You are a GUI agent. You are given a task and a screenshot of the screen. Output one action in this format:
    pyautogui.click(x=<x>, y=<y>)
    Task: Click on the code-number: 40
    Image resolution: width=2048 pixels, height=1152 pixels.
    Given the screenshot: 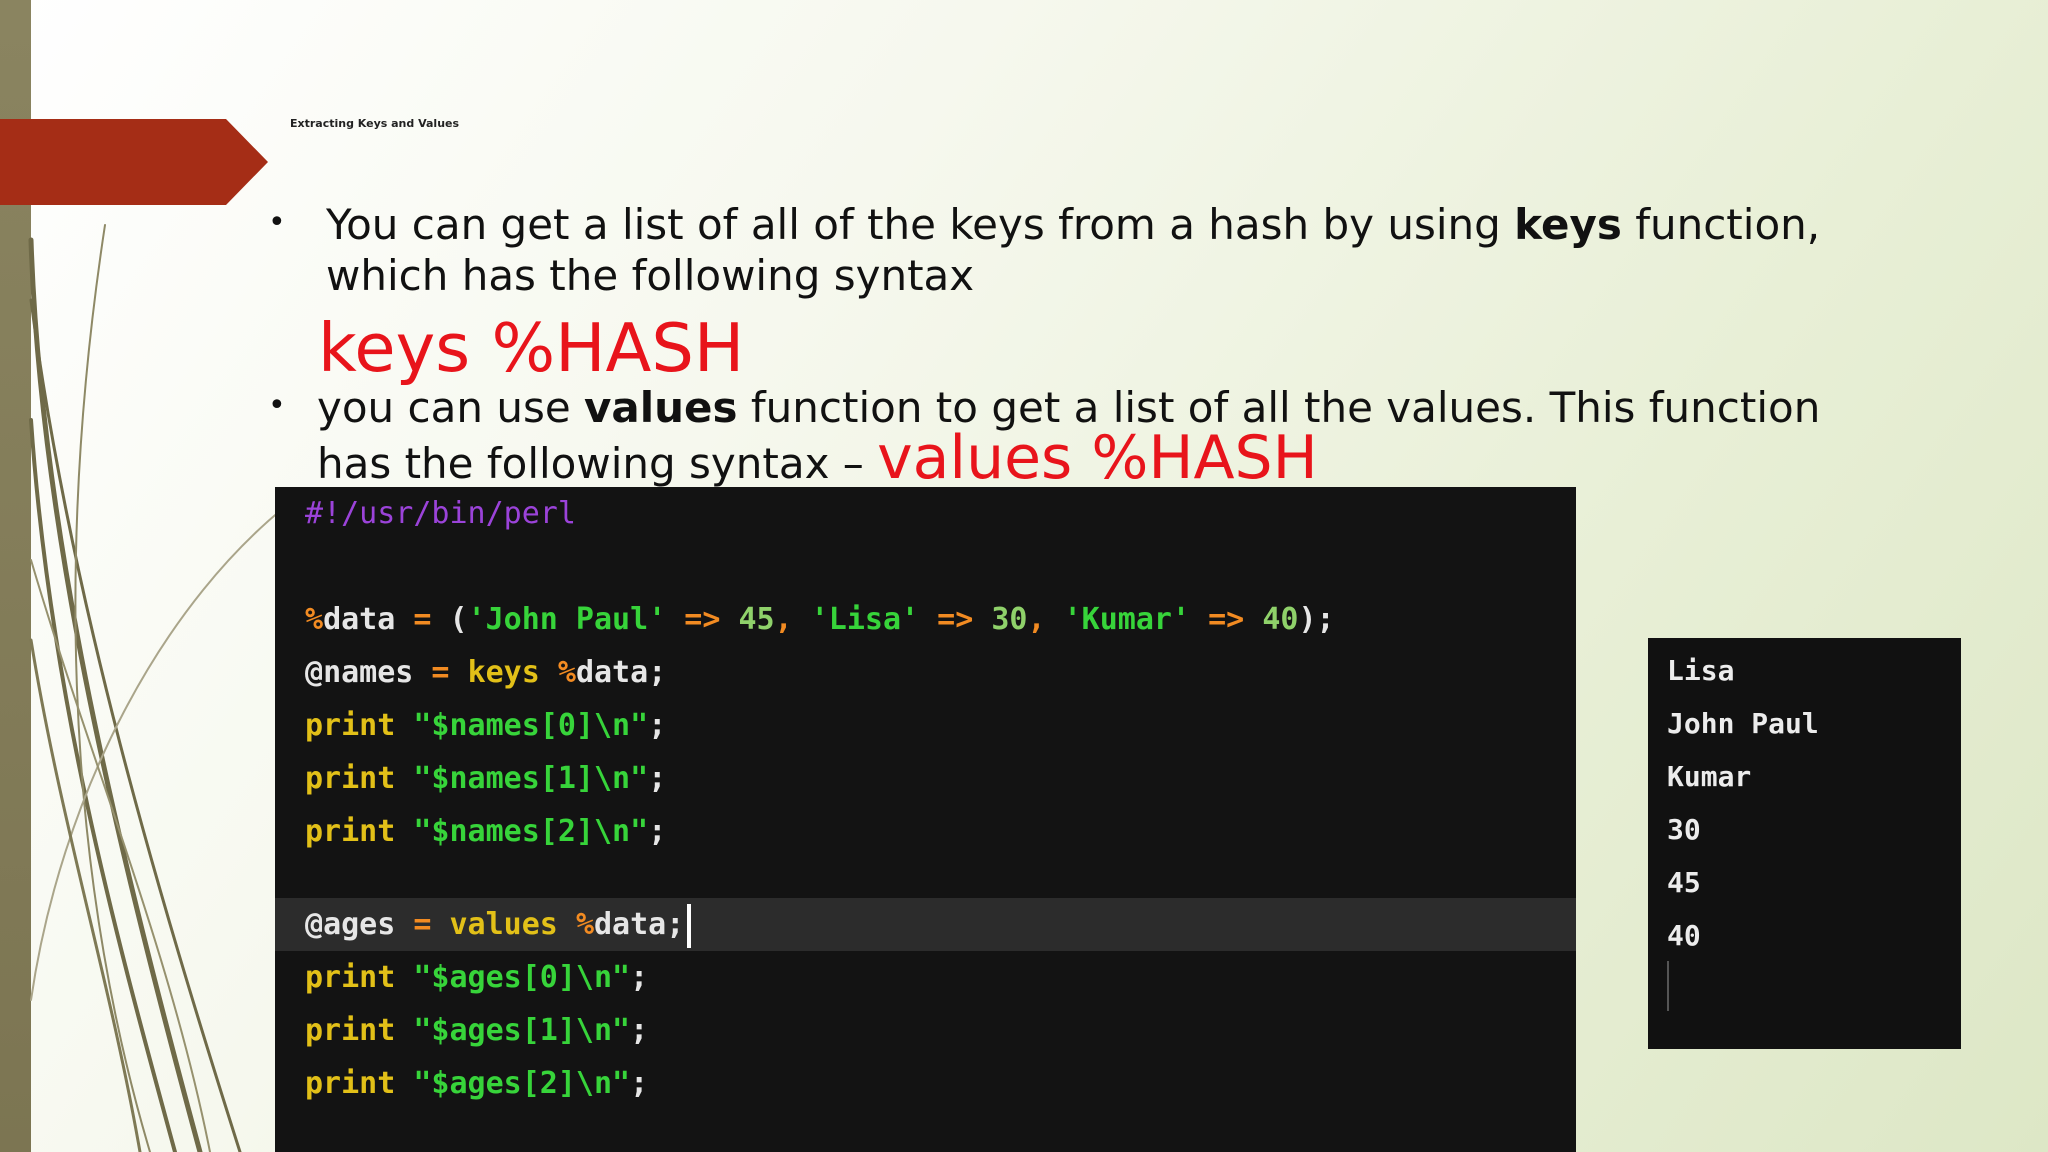 What is the action you would take?
    pyautogui.click(x=1280, y=619)
    